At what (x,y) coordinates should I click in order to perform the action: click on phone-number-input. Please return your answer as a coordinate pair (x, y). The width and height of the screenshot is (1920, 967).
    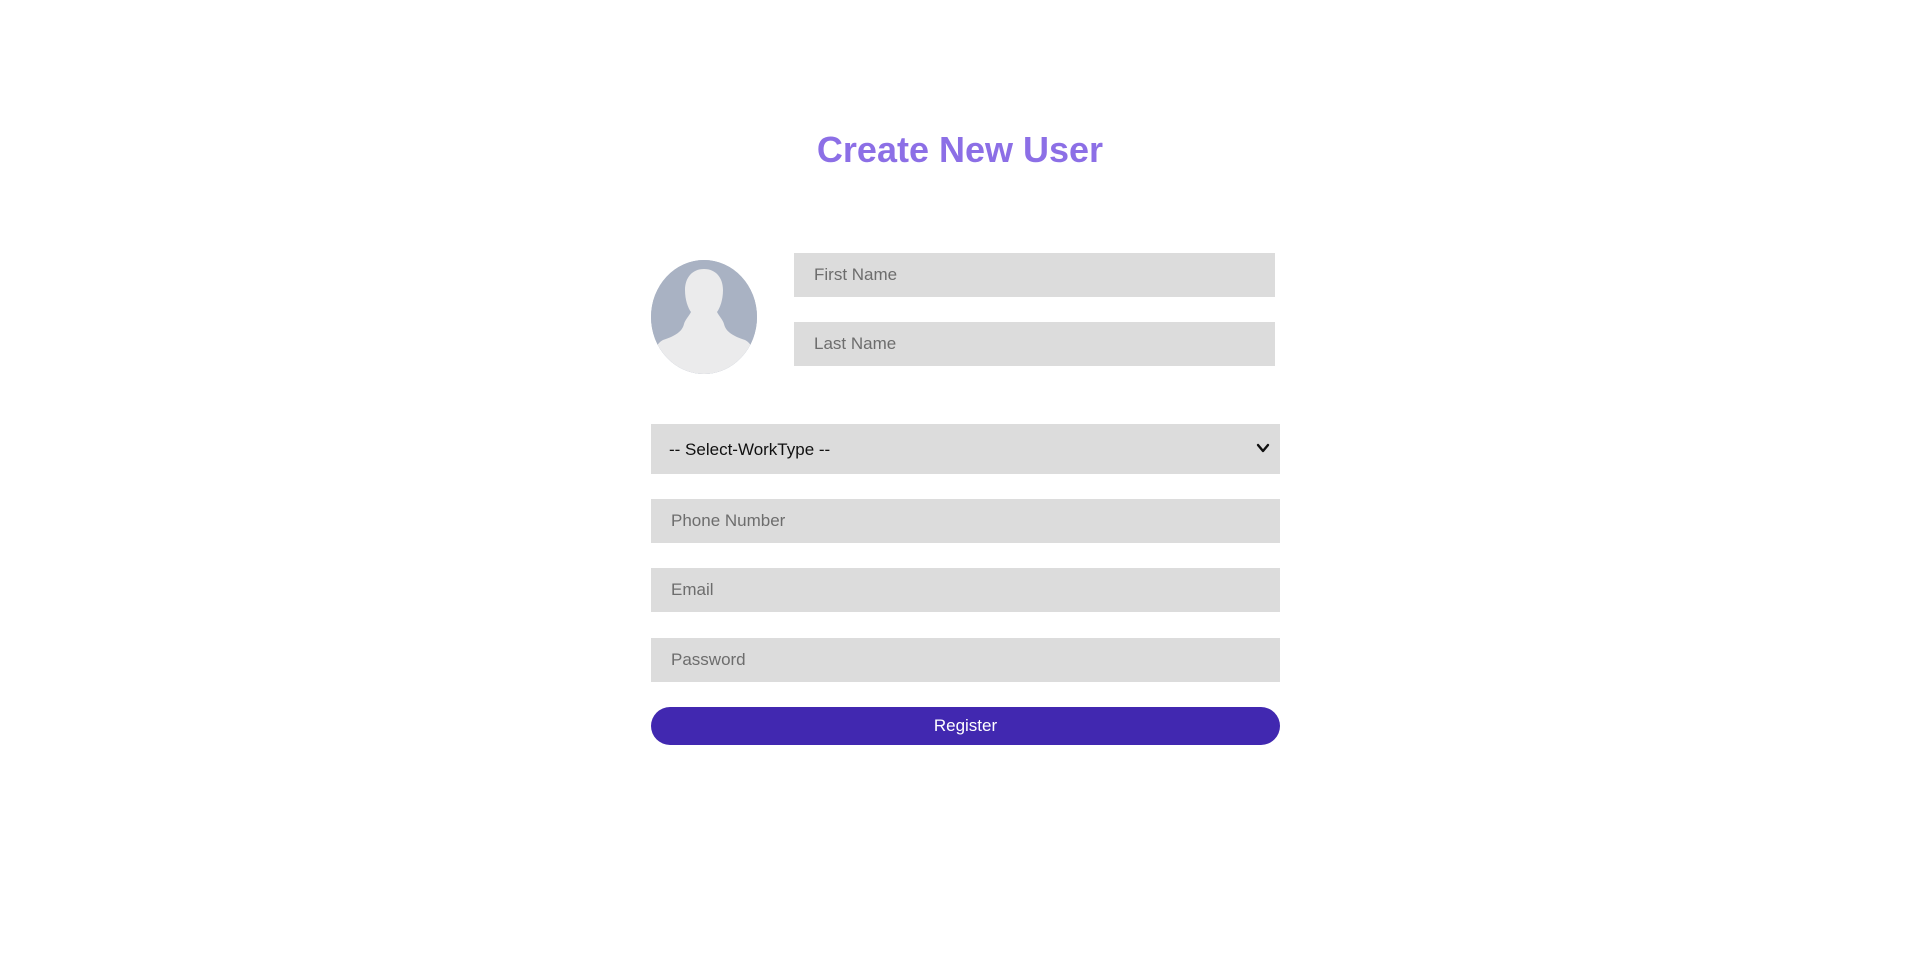
    Looking at the image, I should click on (965, 521).